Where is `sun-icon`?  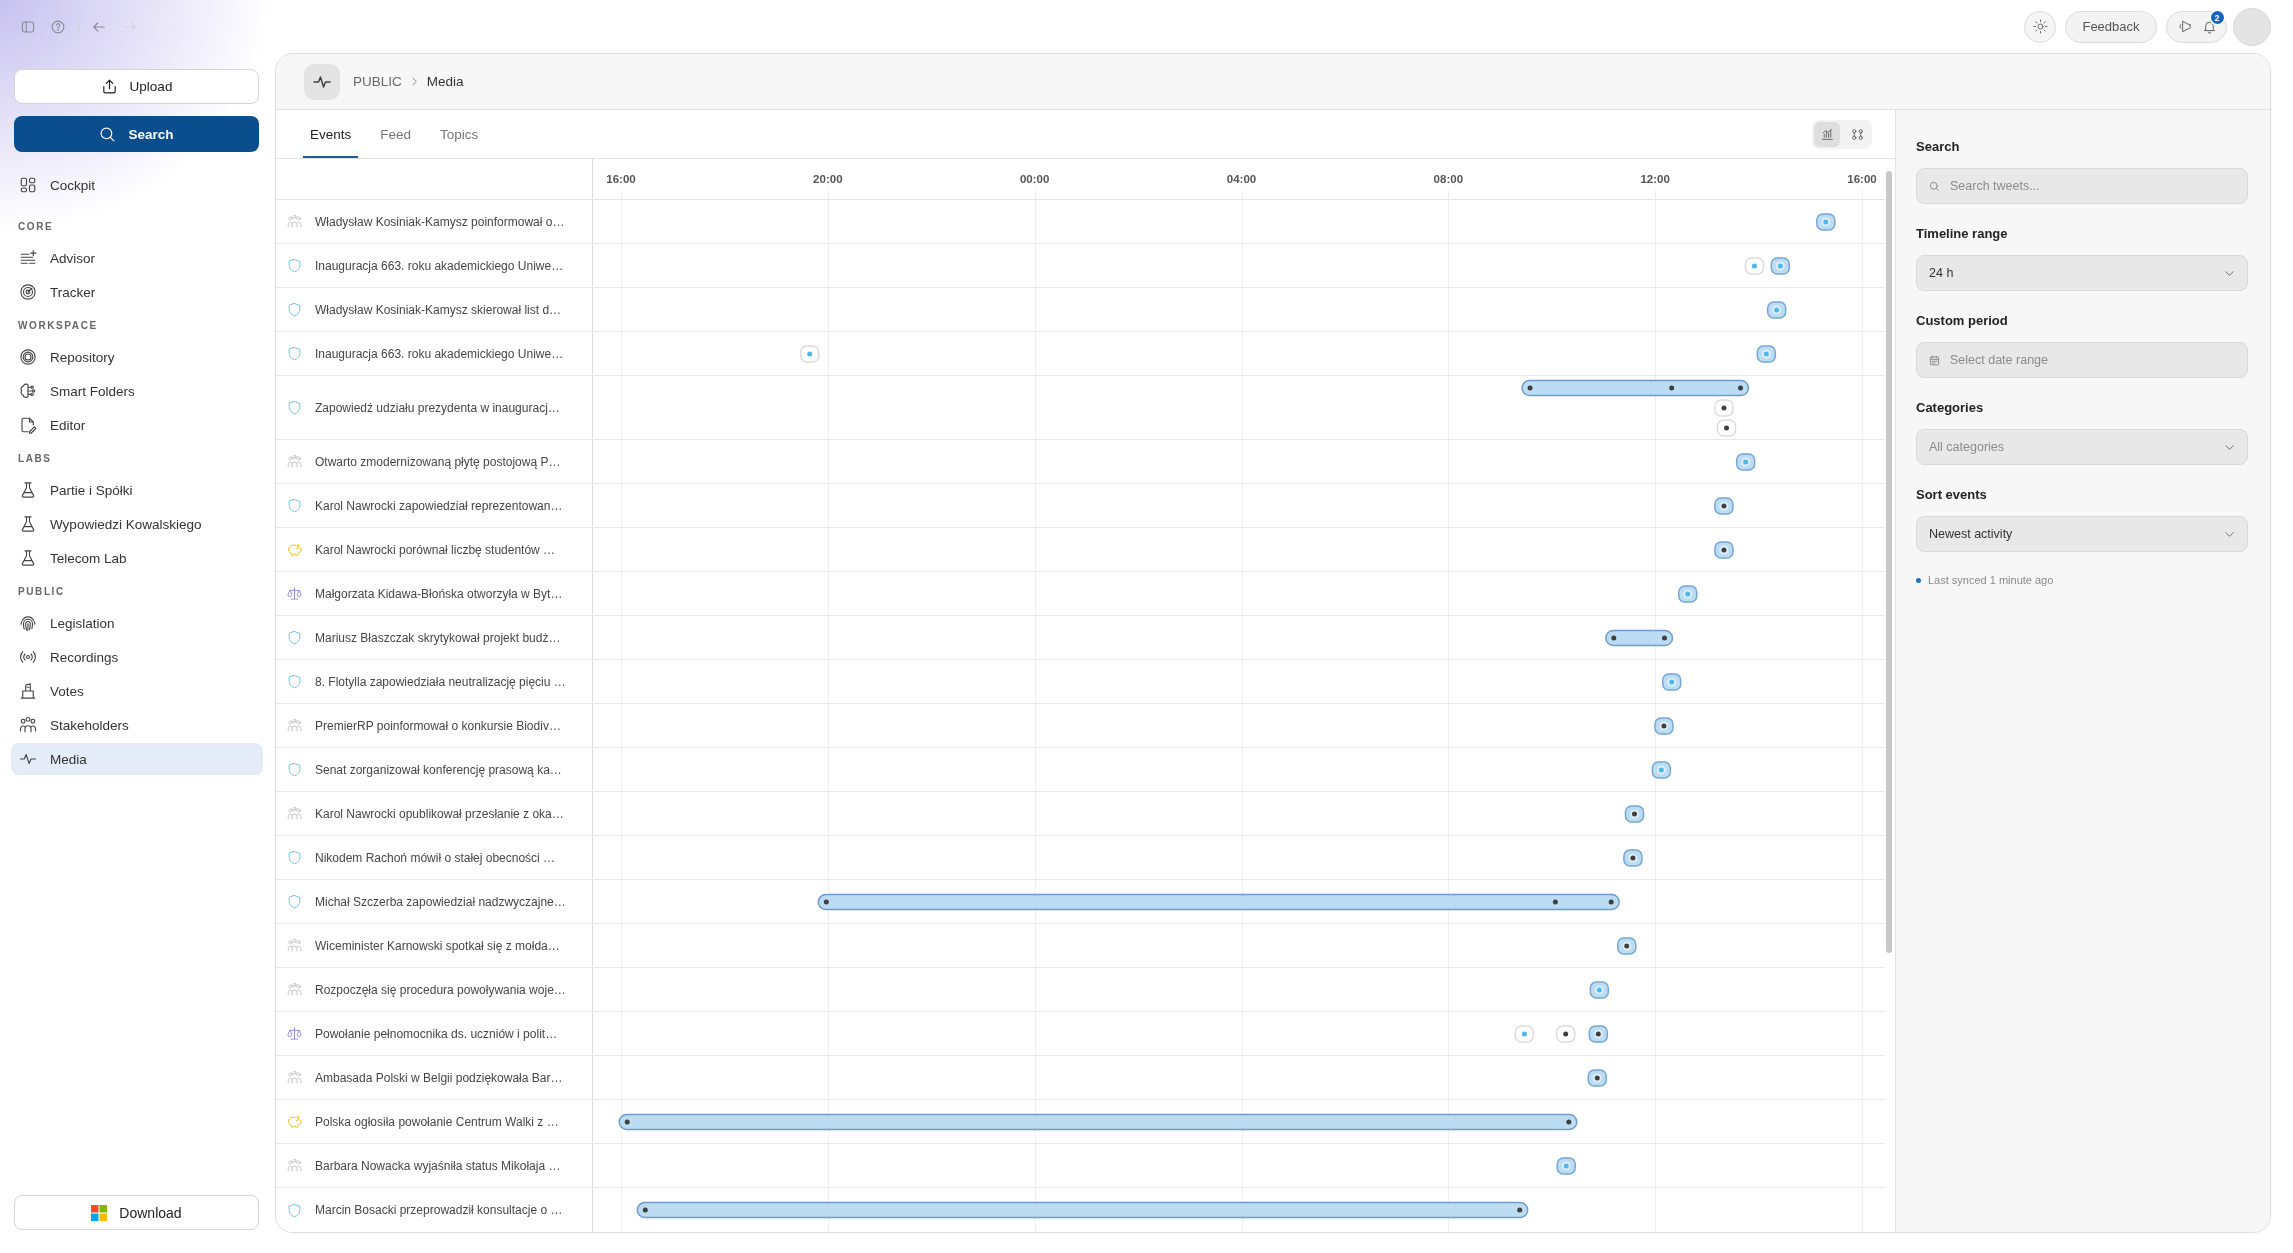 sun-icon is located at coordinates (2040, 26).